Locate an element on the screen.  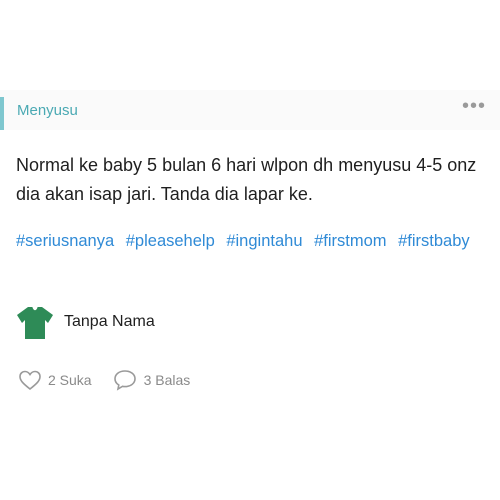
hashtag: #firstbaby is located at coordinates (434, 241).